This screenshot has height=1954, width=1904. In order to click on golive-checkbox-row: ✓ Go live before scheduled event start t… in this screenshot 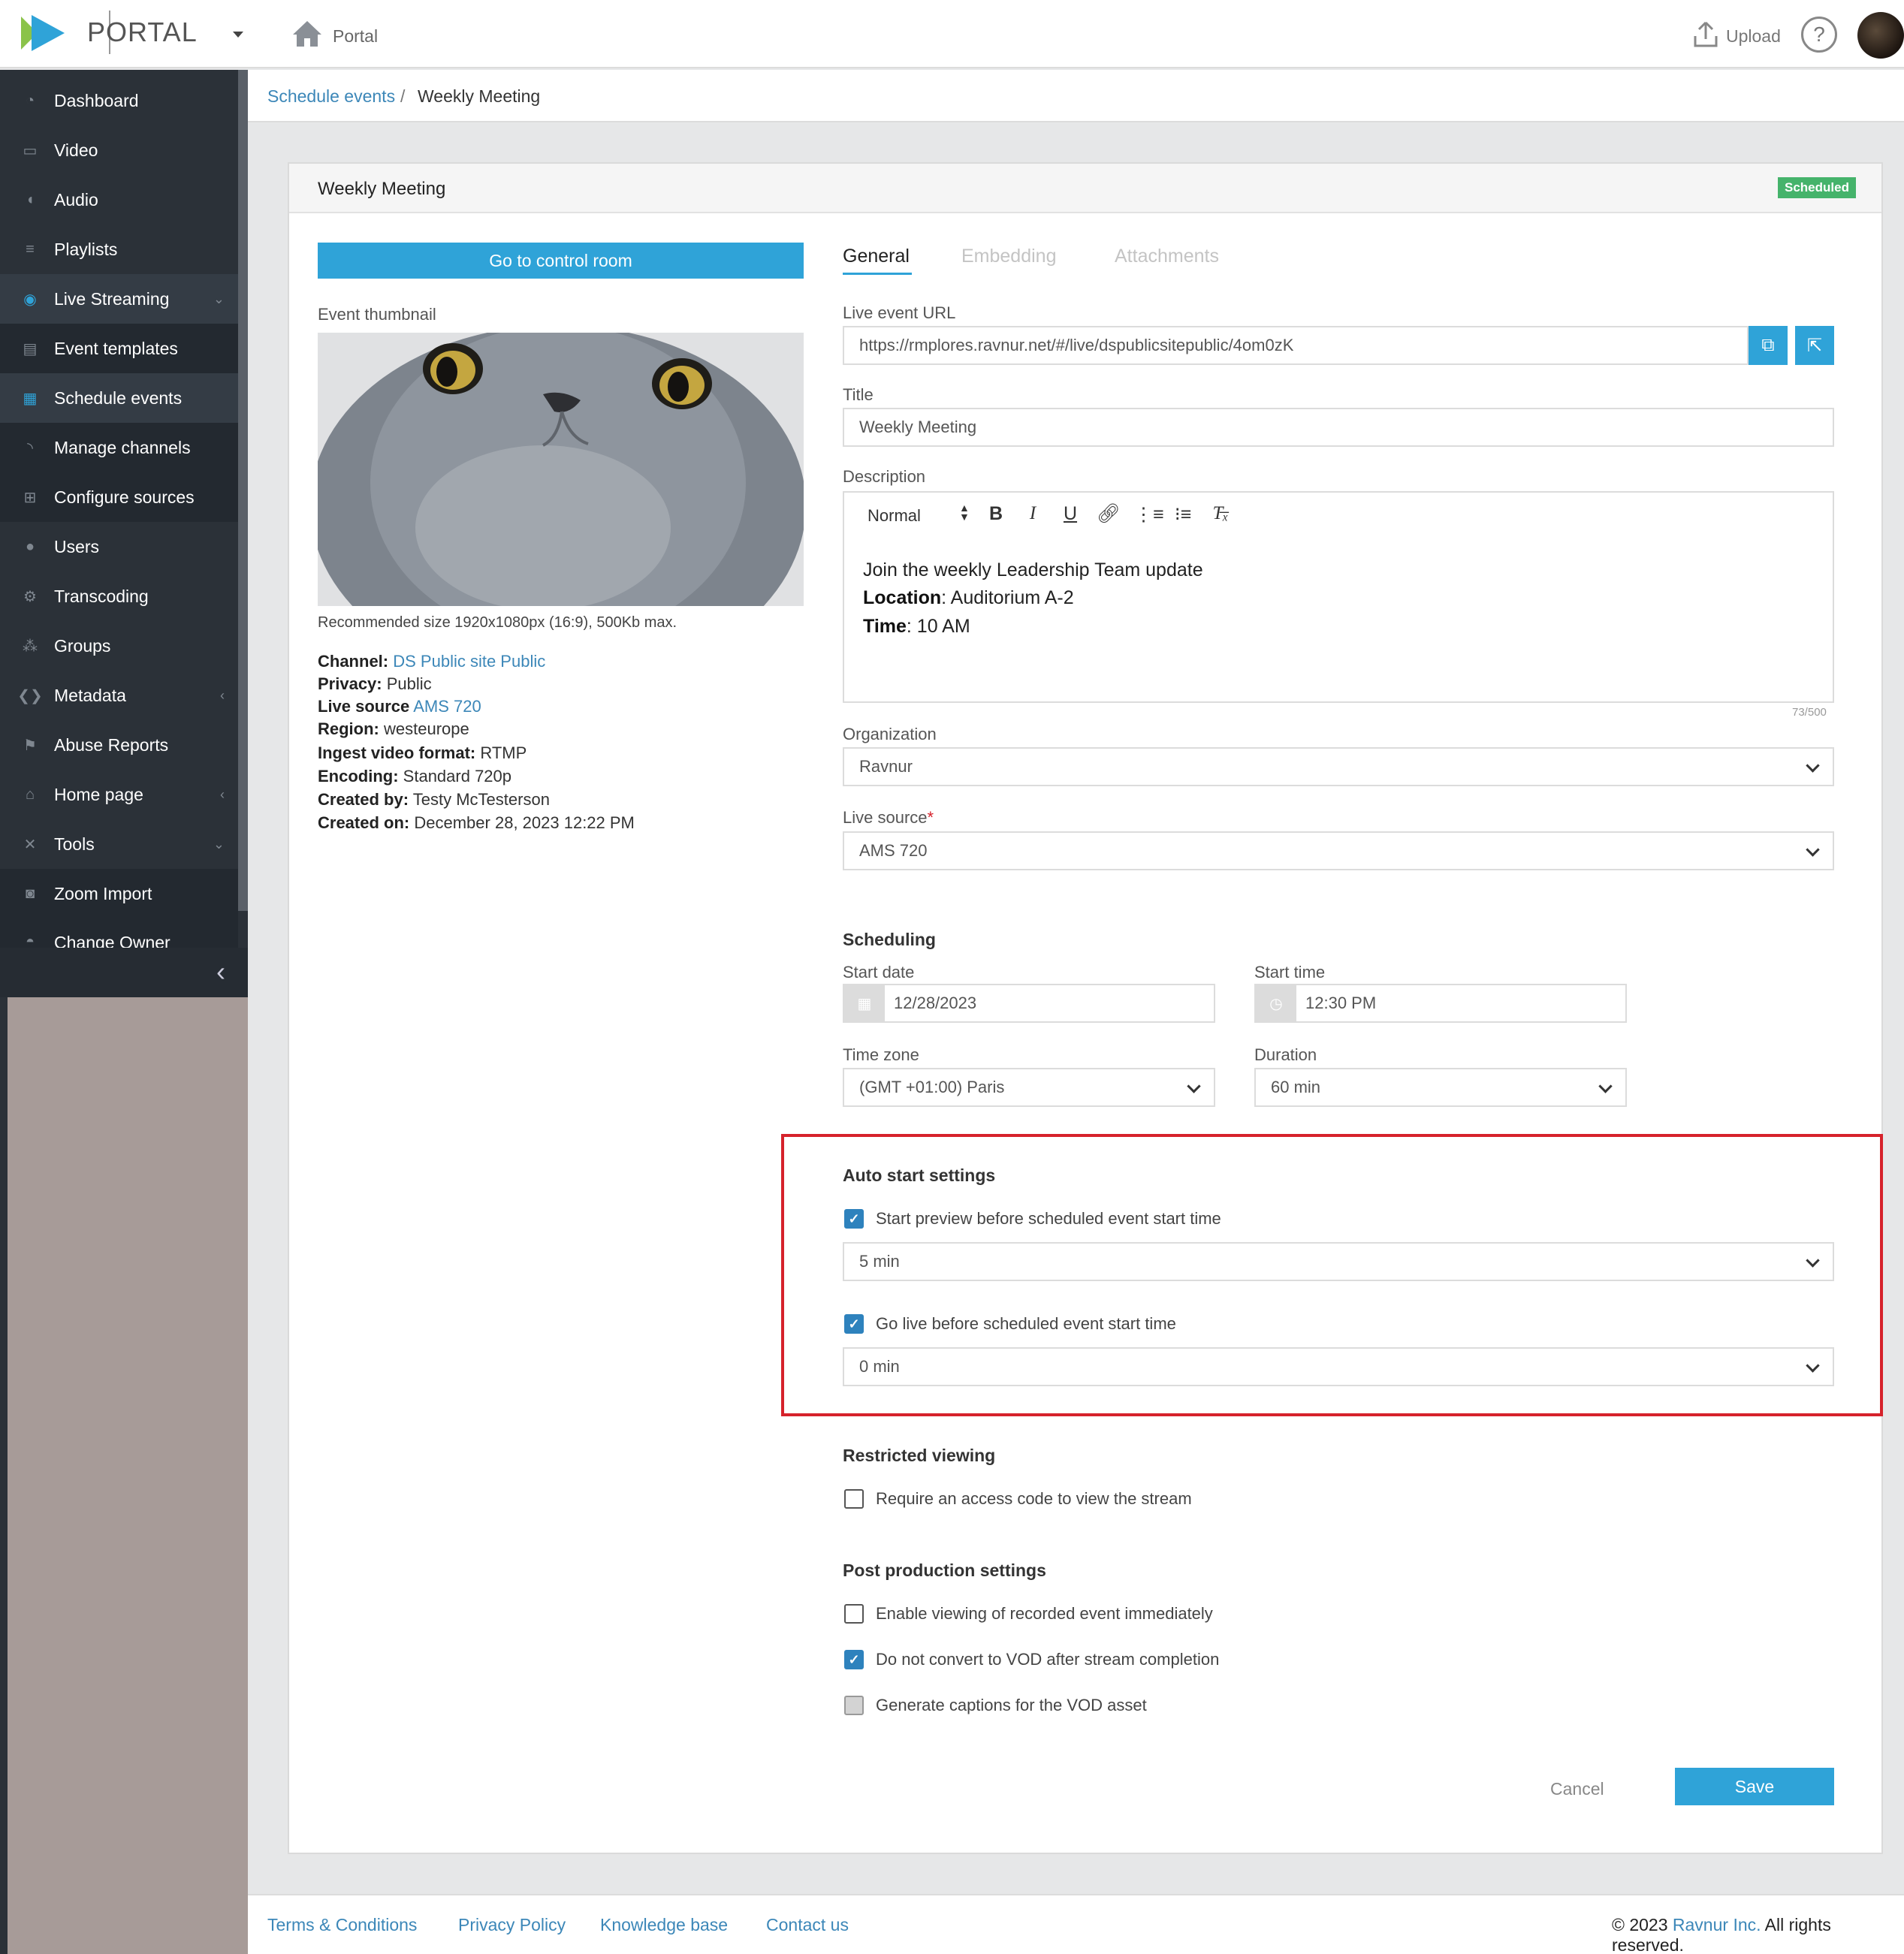, I will do `click(1010, 1324)`.